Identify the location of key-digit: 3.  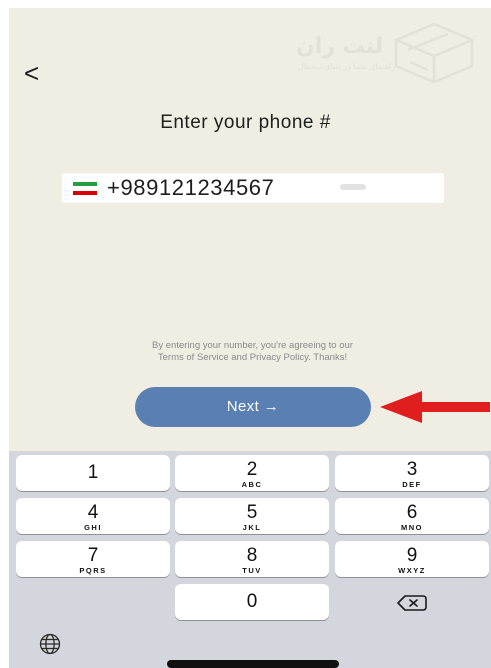
(412, 469).